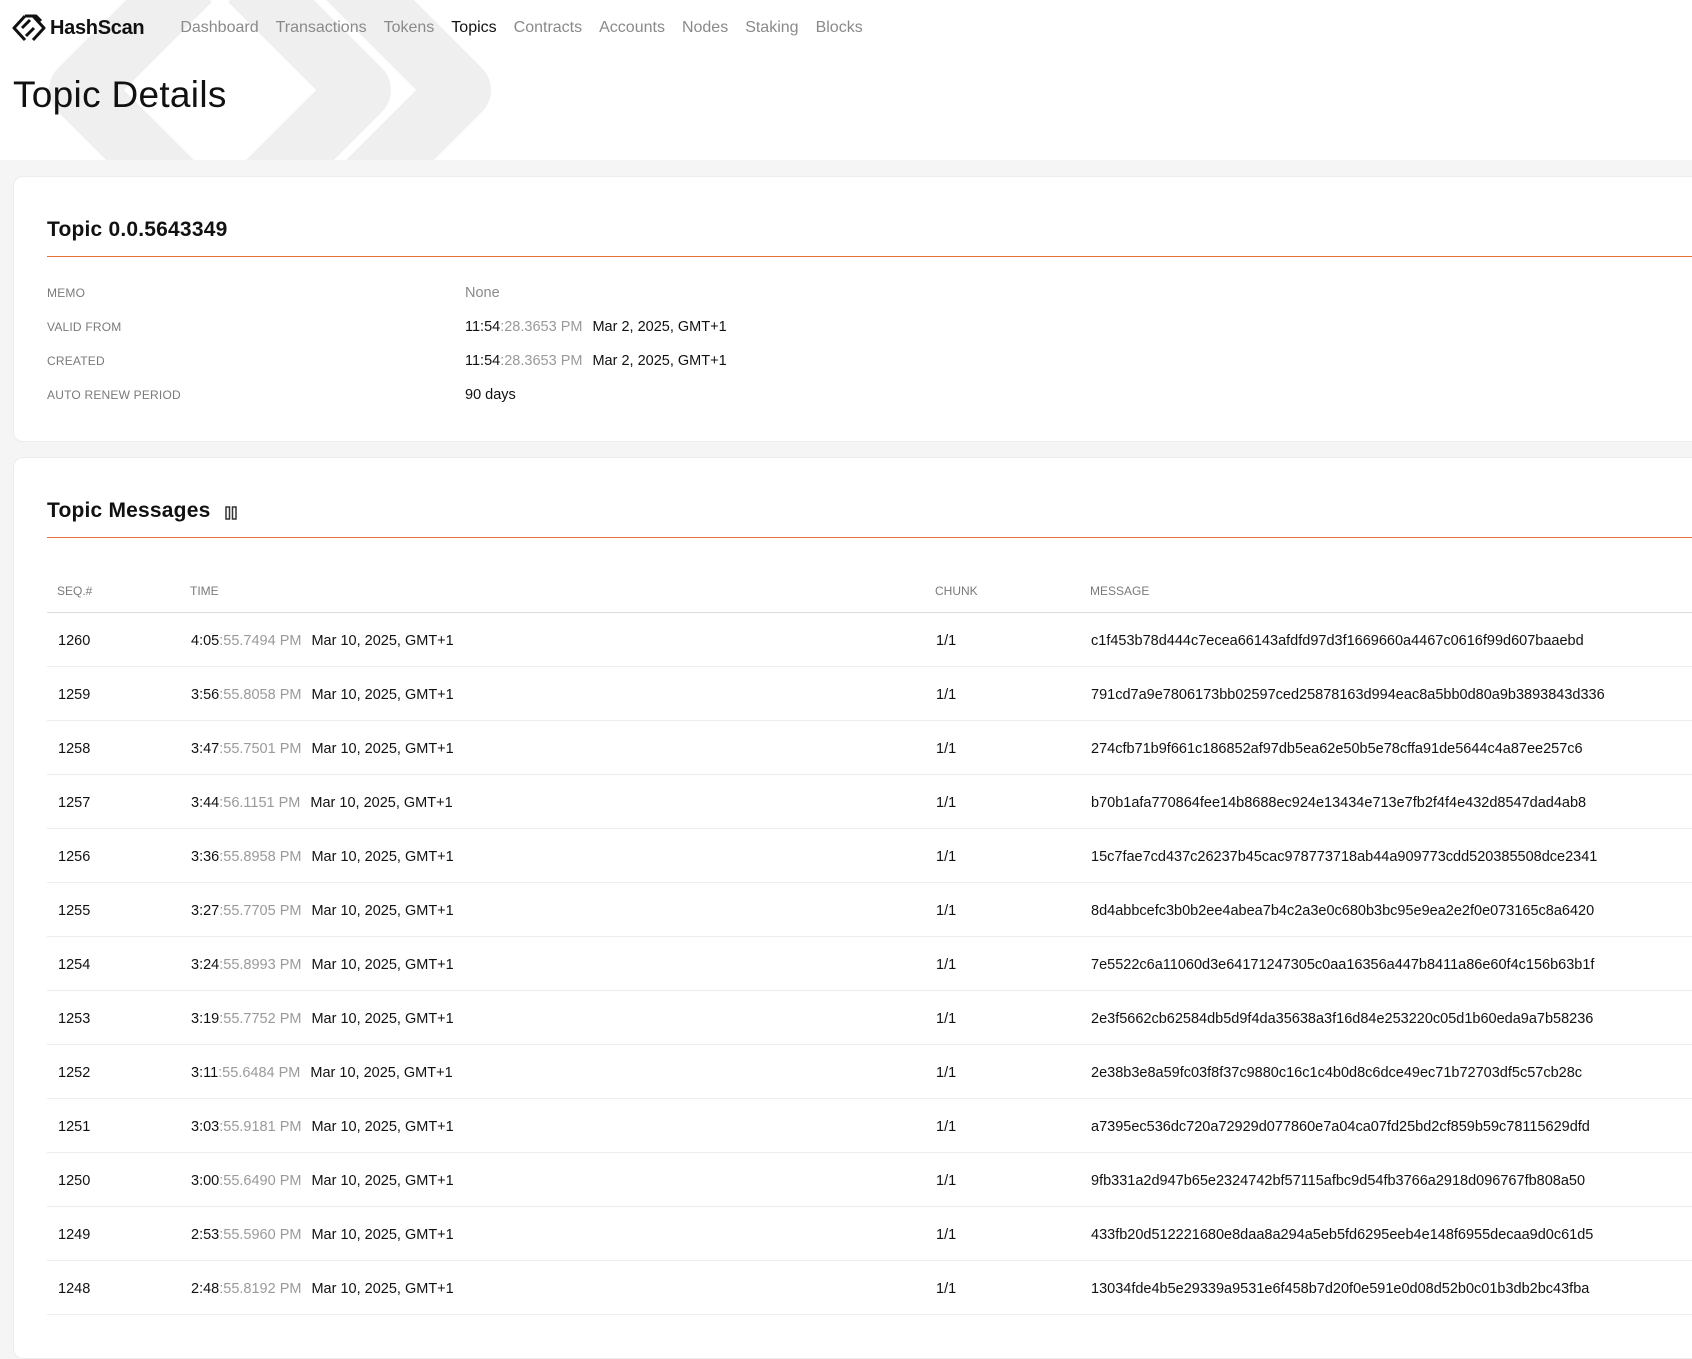 Image resolution: width=1692 pixels, height=1359 pixels. Describe the element at coordinates (260, 749) in the screenshot. I see `time-seconds: :55.7501 PM` at that location.